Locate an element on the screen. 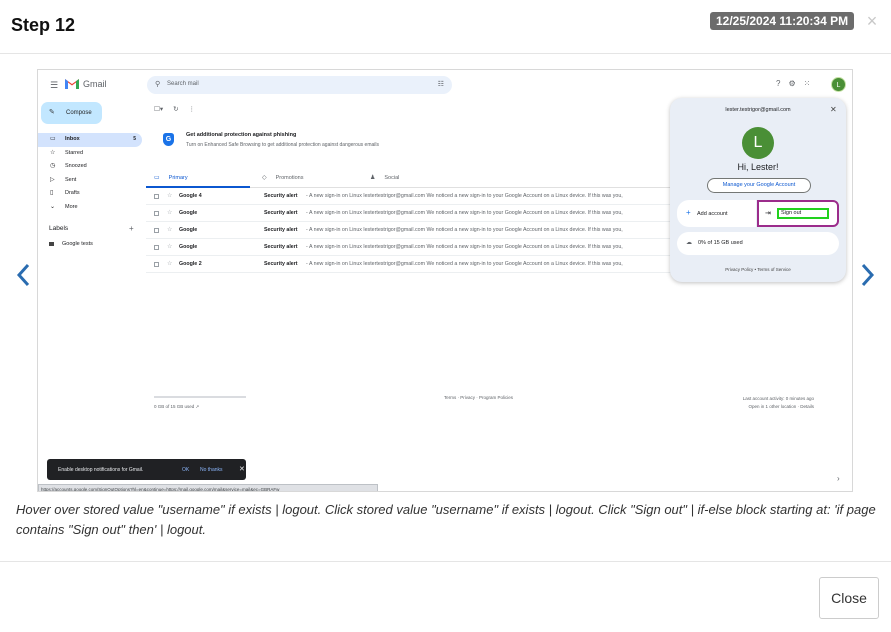 The image size is (891, 632). tab-social: ♟ Social is located at coordinates (384, 177).